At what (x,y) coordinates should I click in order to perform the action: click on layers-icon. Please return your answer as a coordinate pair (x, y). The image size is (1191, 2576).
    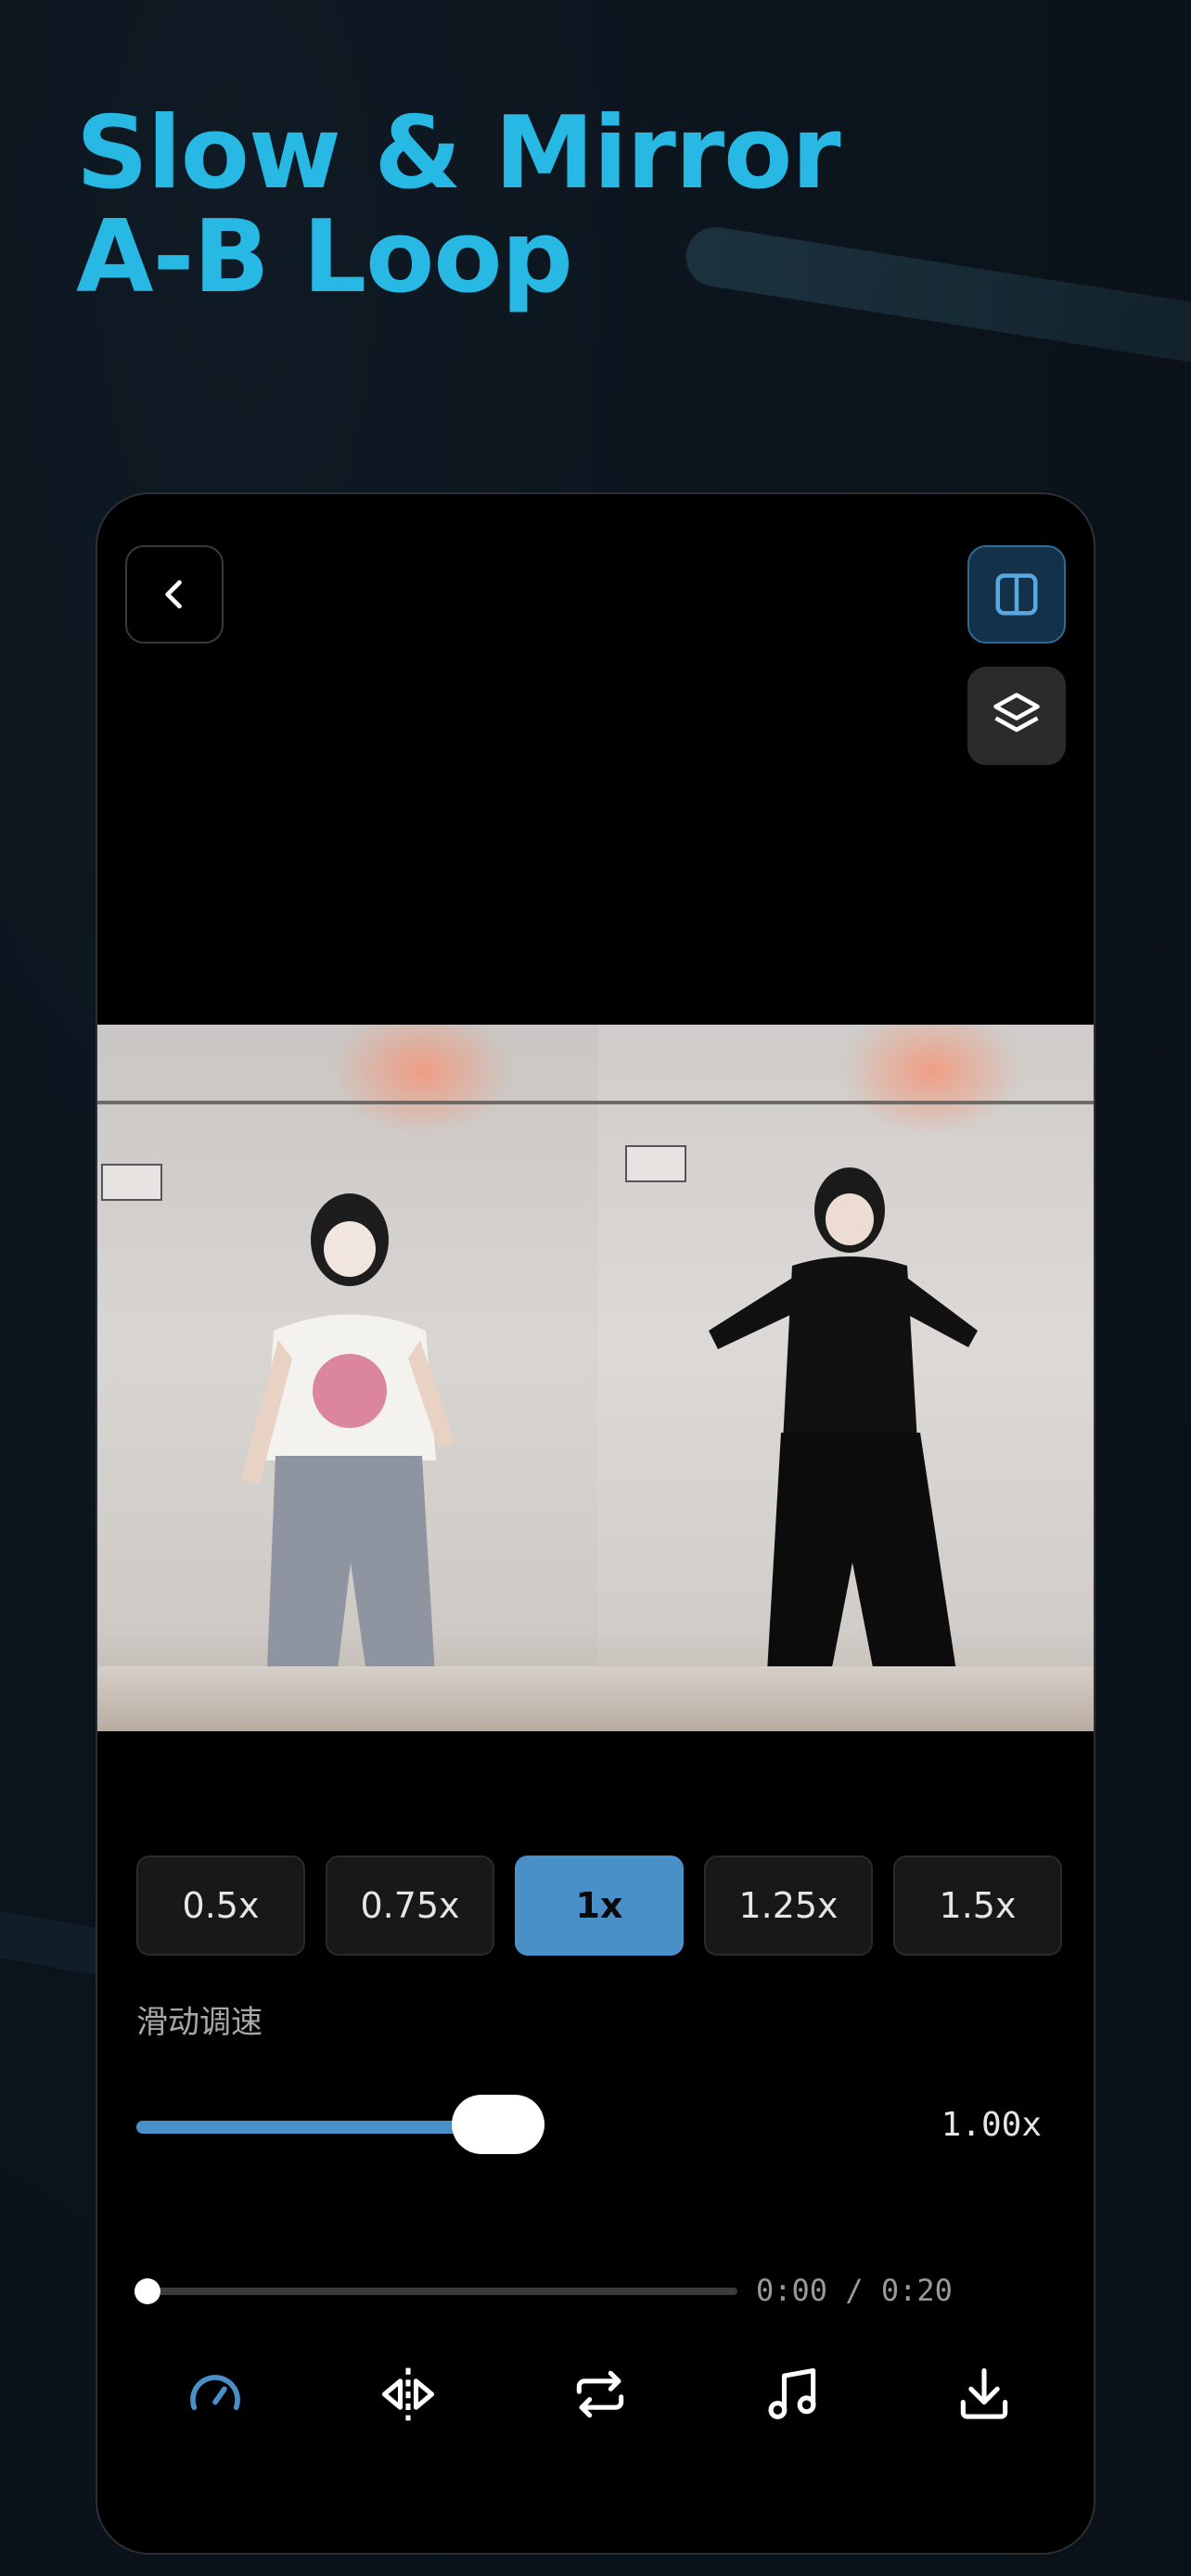
    Looking at the image, I should click on (1016, 713).